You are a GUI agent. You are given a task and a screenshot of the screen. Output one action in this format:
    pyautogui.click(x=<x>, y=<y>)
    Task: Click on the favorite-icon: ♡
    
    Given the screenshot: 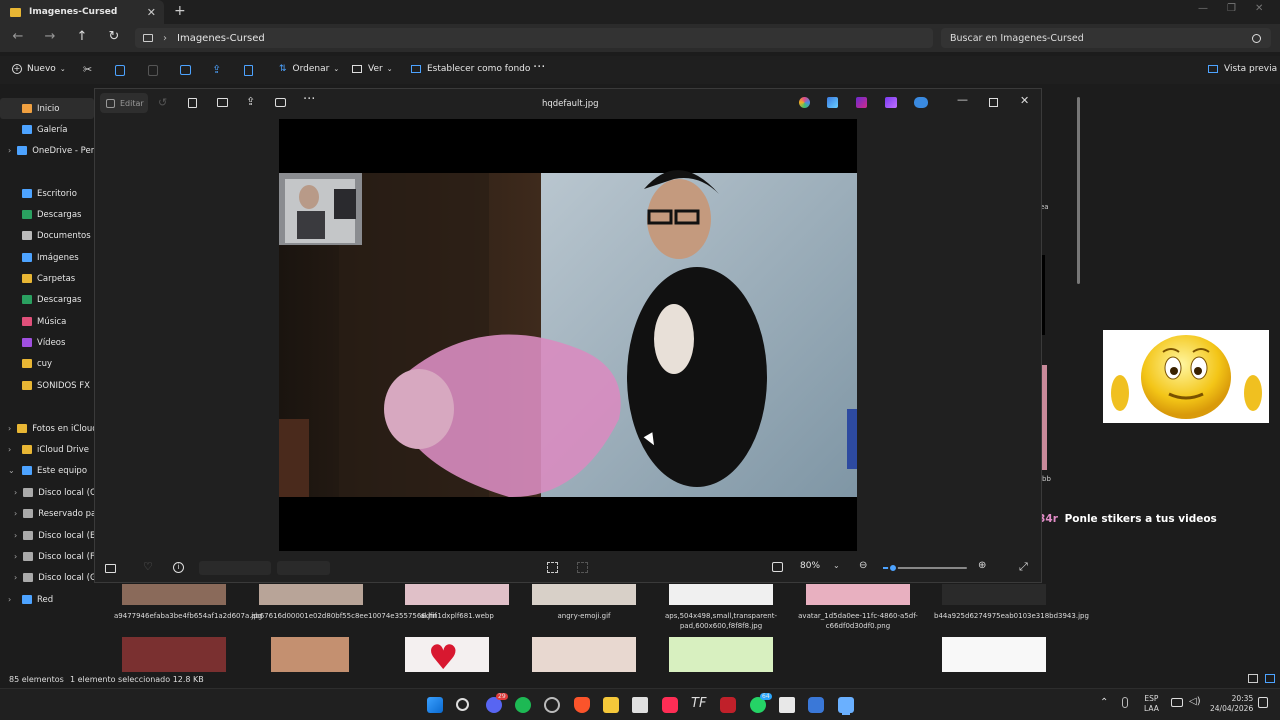 What is the action you would take?
    pyautogui.click(x=148, y=566)
    